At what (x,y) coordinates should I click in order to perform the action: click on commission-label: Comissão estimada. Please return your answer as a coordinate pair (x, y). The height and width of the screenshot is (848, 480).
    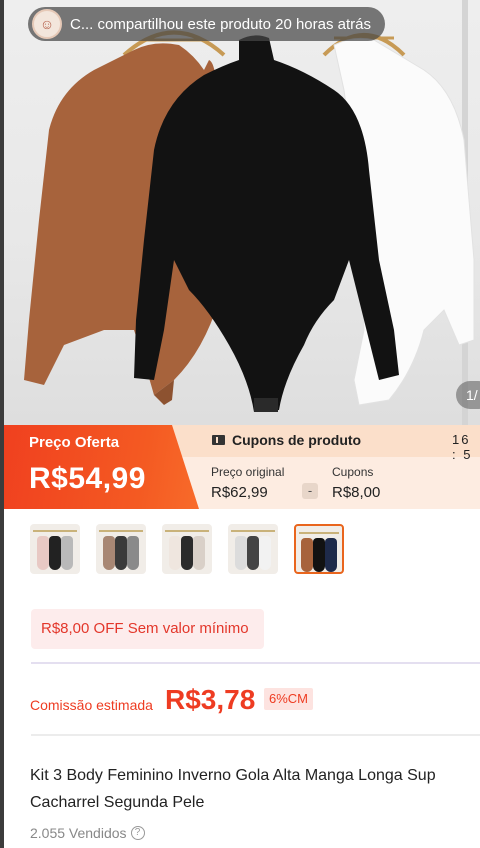
    Looking at the image, I should click on (91, 705).